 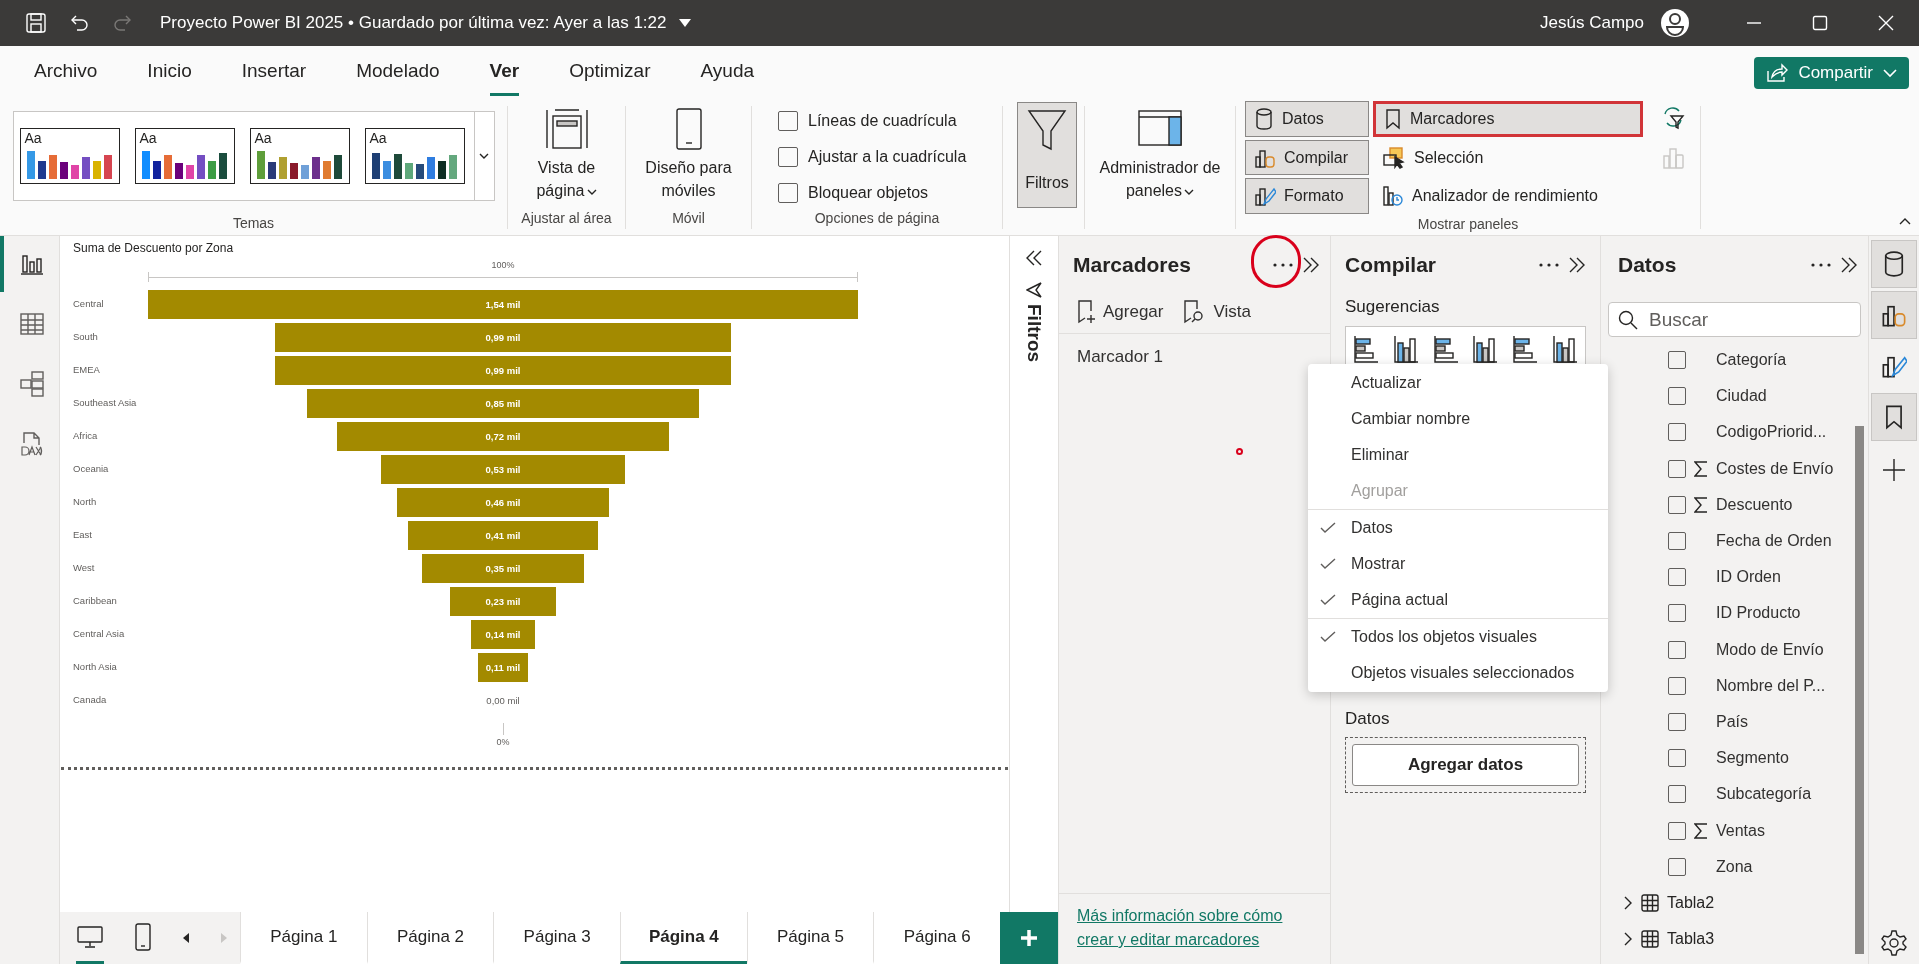 What do you see at coordinates (303, 938) in the screenshot?
I see `page-tab: Página 1` at bounding box center [303, 938].